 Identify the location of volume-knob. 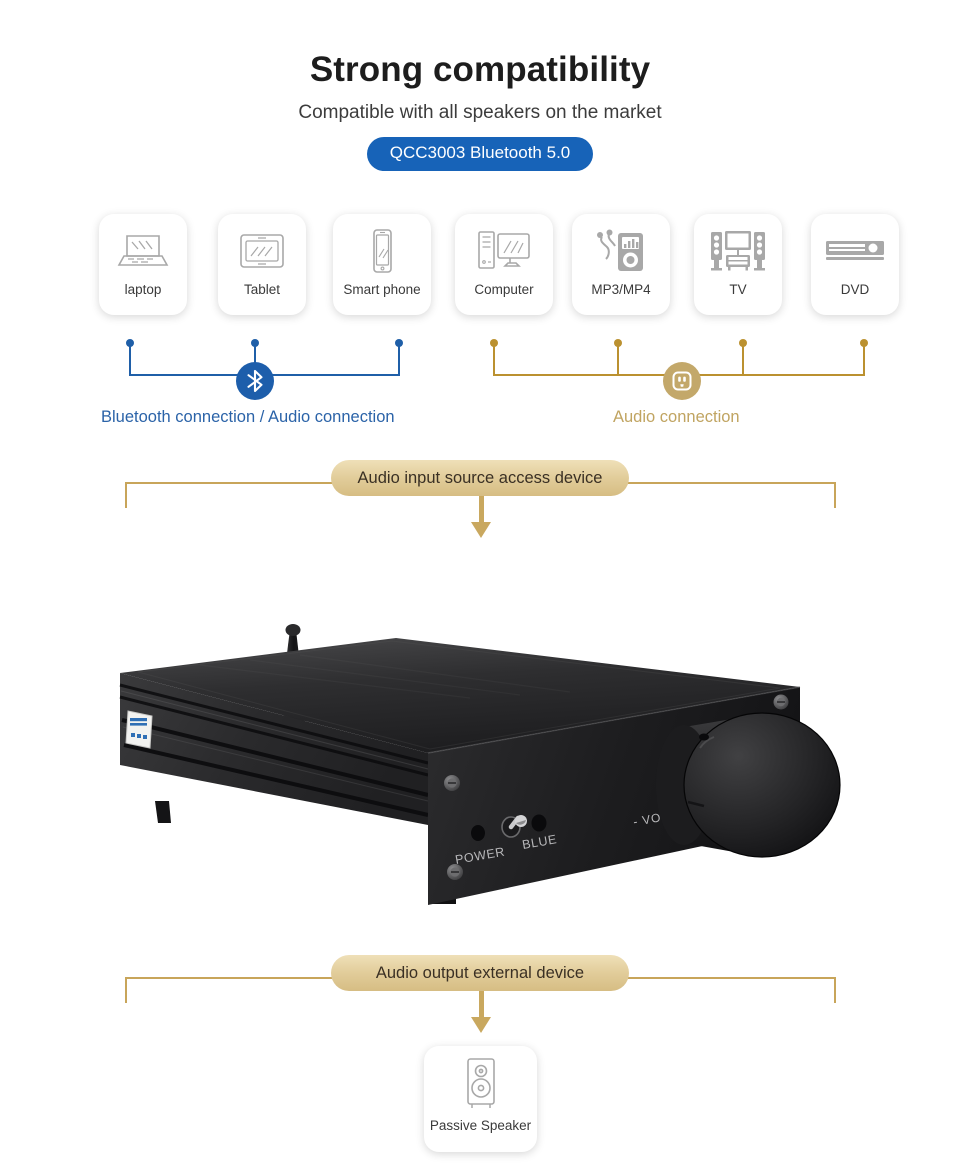
(748, 785).